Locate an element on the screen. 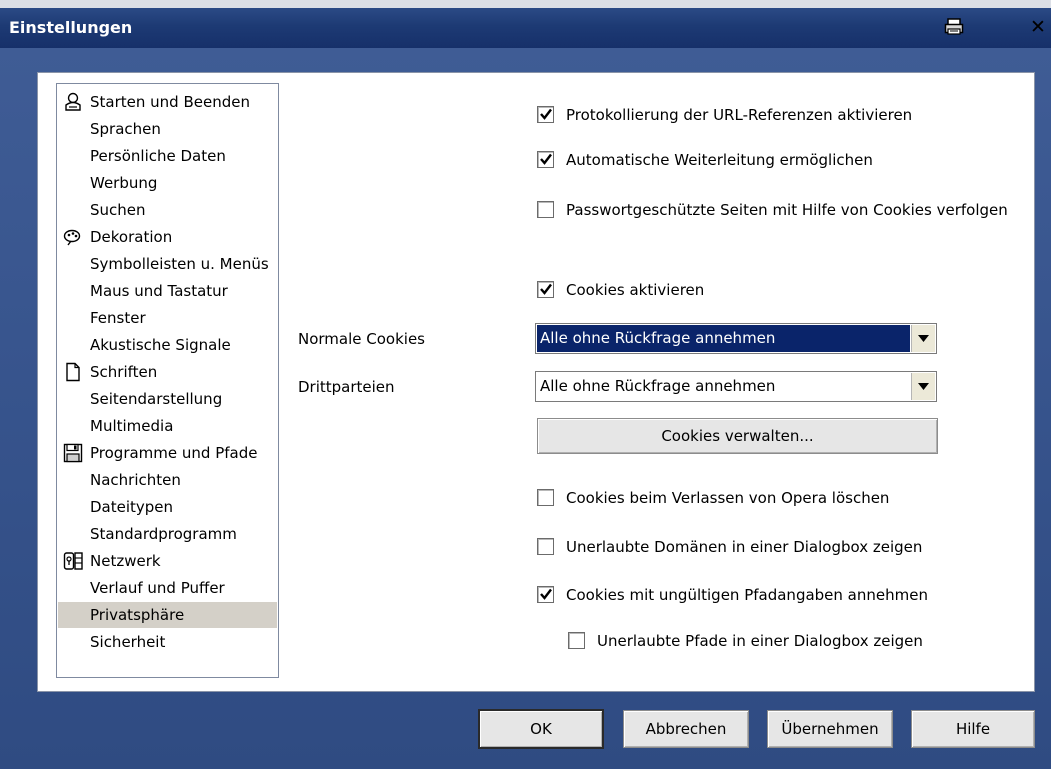  sidebar-item-label: Netzwerk is located at coordinates (125, 561).